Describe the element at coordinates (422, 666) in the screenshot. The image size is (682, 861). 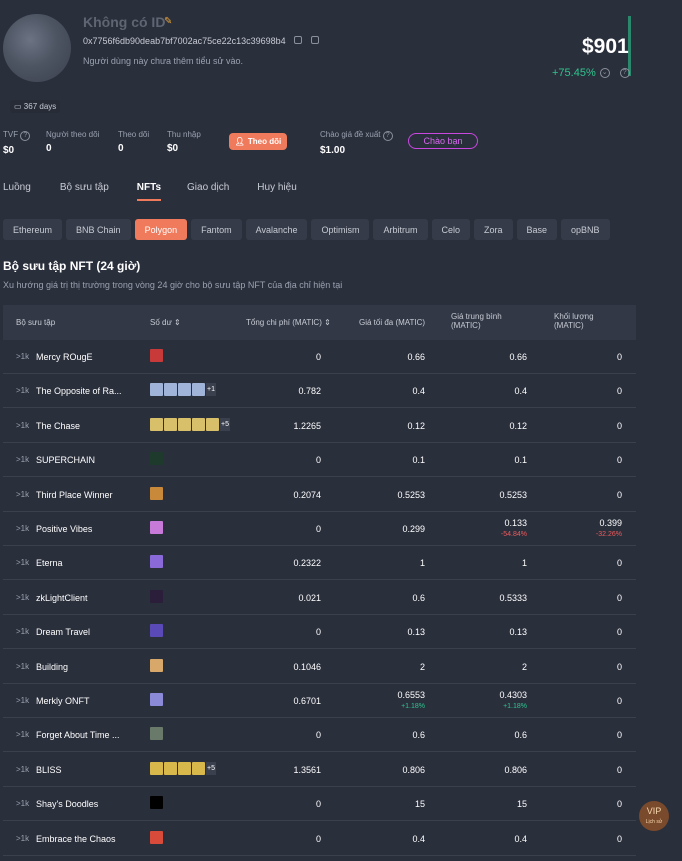
I see `cell-max: 2` at that location.